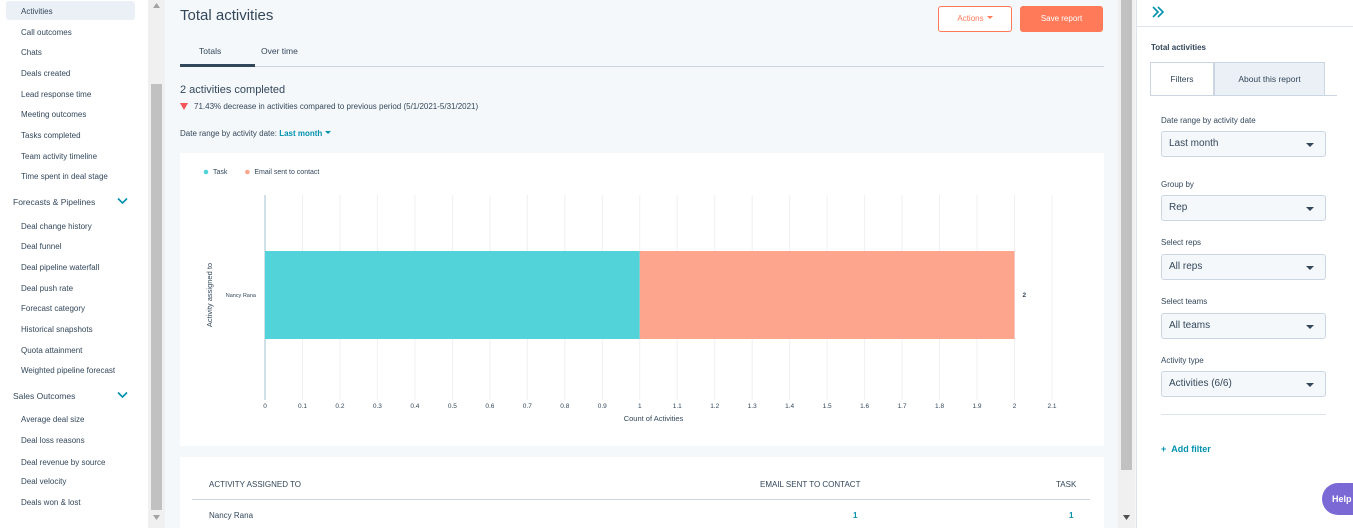  What do you see at coordinates (53, 308) in the screenshot?
I see `sidebar-item-forecast-category: Forecast category` at bounding box center [53, 308].